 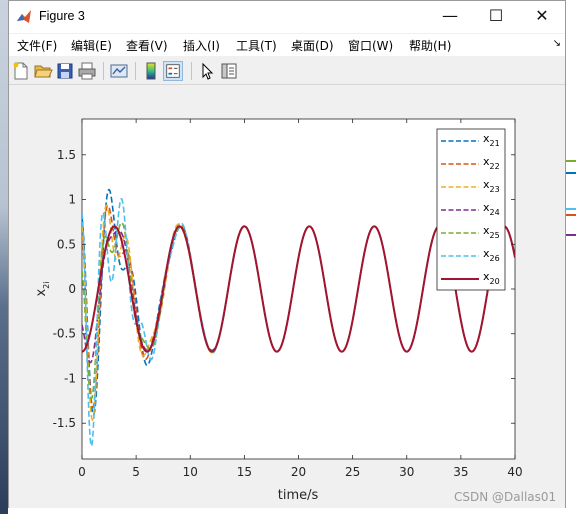 I want to click on menu-file: 文件(F), so click(x=37, y=45).